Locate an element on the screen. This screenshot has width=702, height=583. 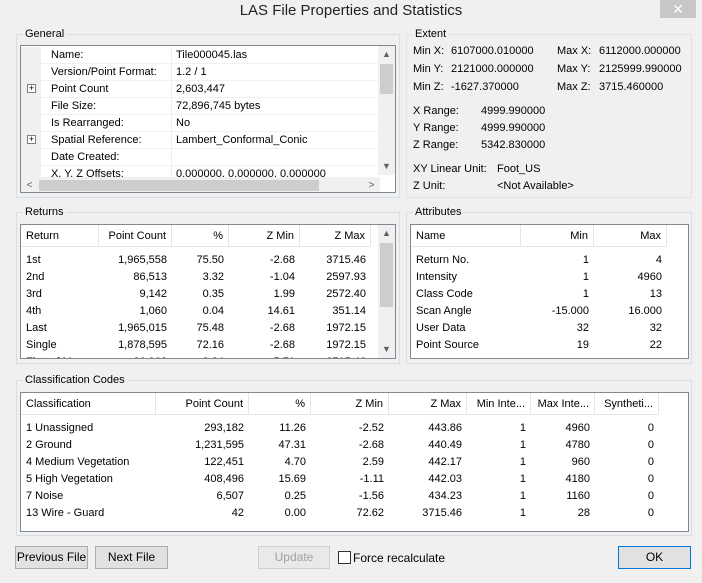
next-file-button: Next File is located at coordinates (131, 557).